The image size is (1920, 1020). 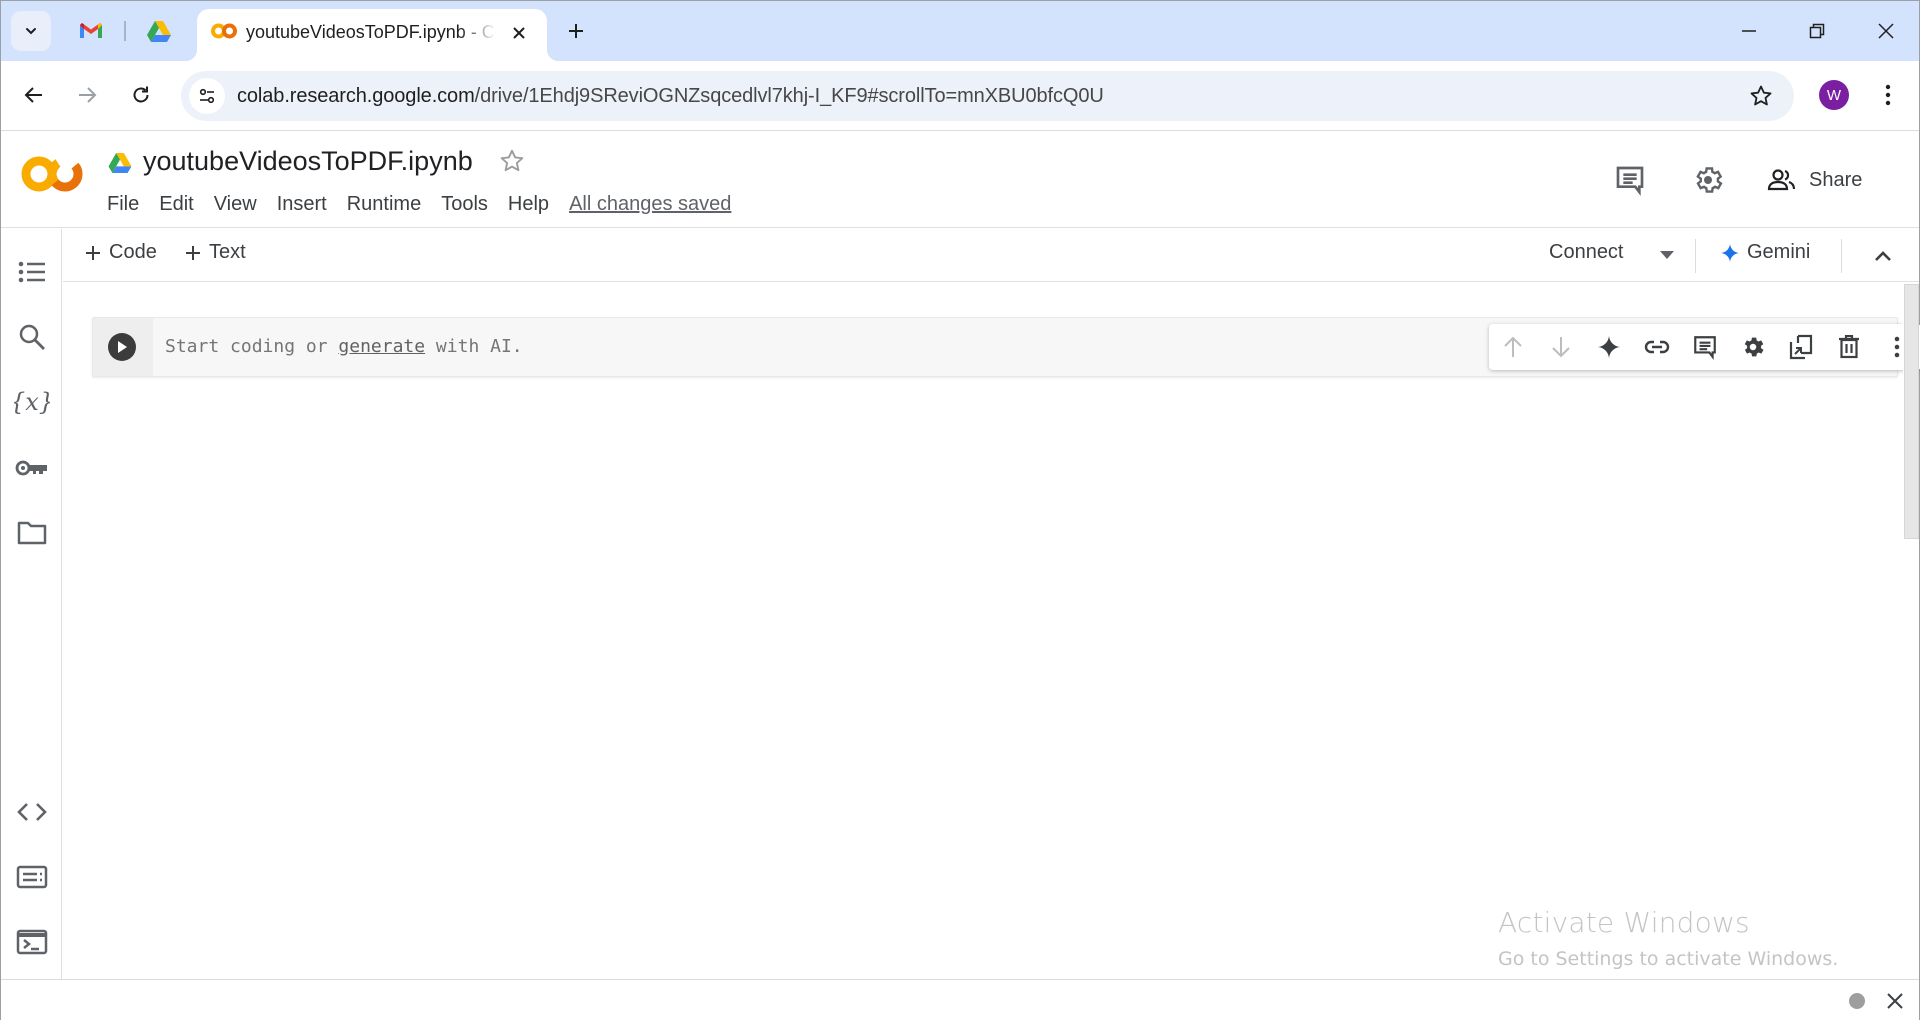 What do you see at coordinates (1779, 252) in the screenshot?
I see `gemini-label: Gemini` at bounding box center [1779, 252].